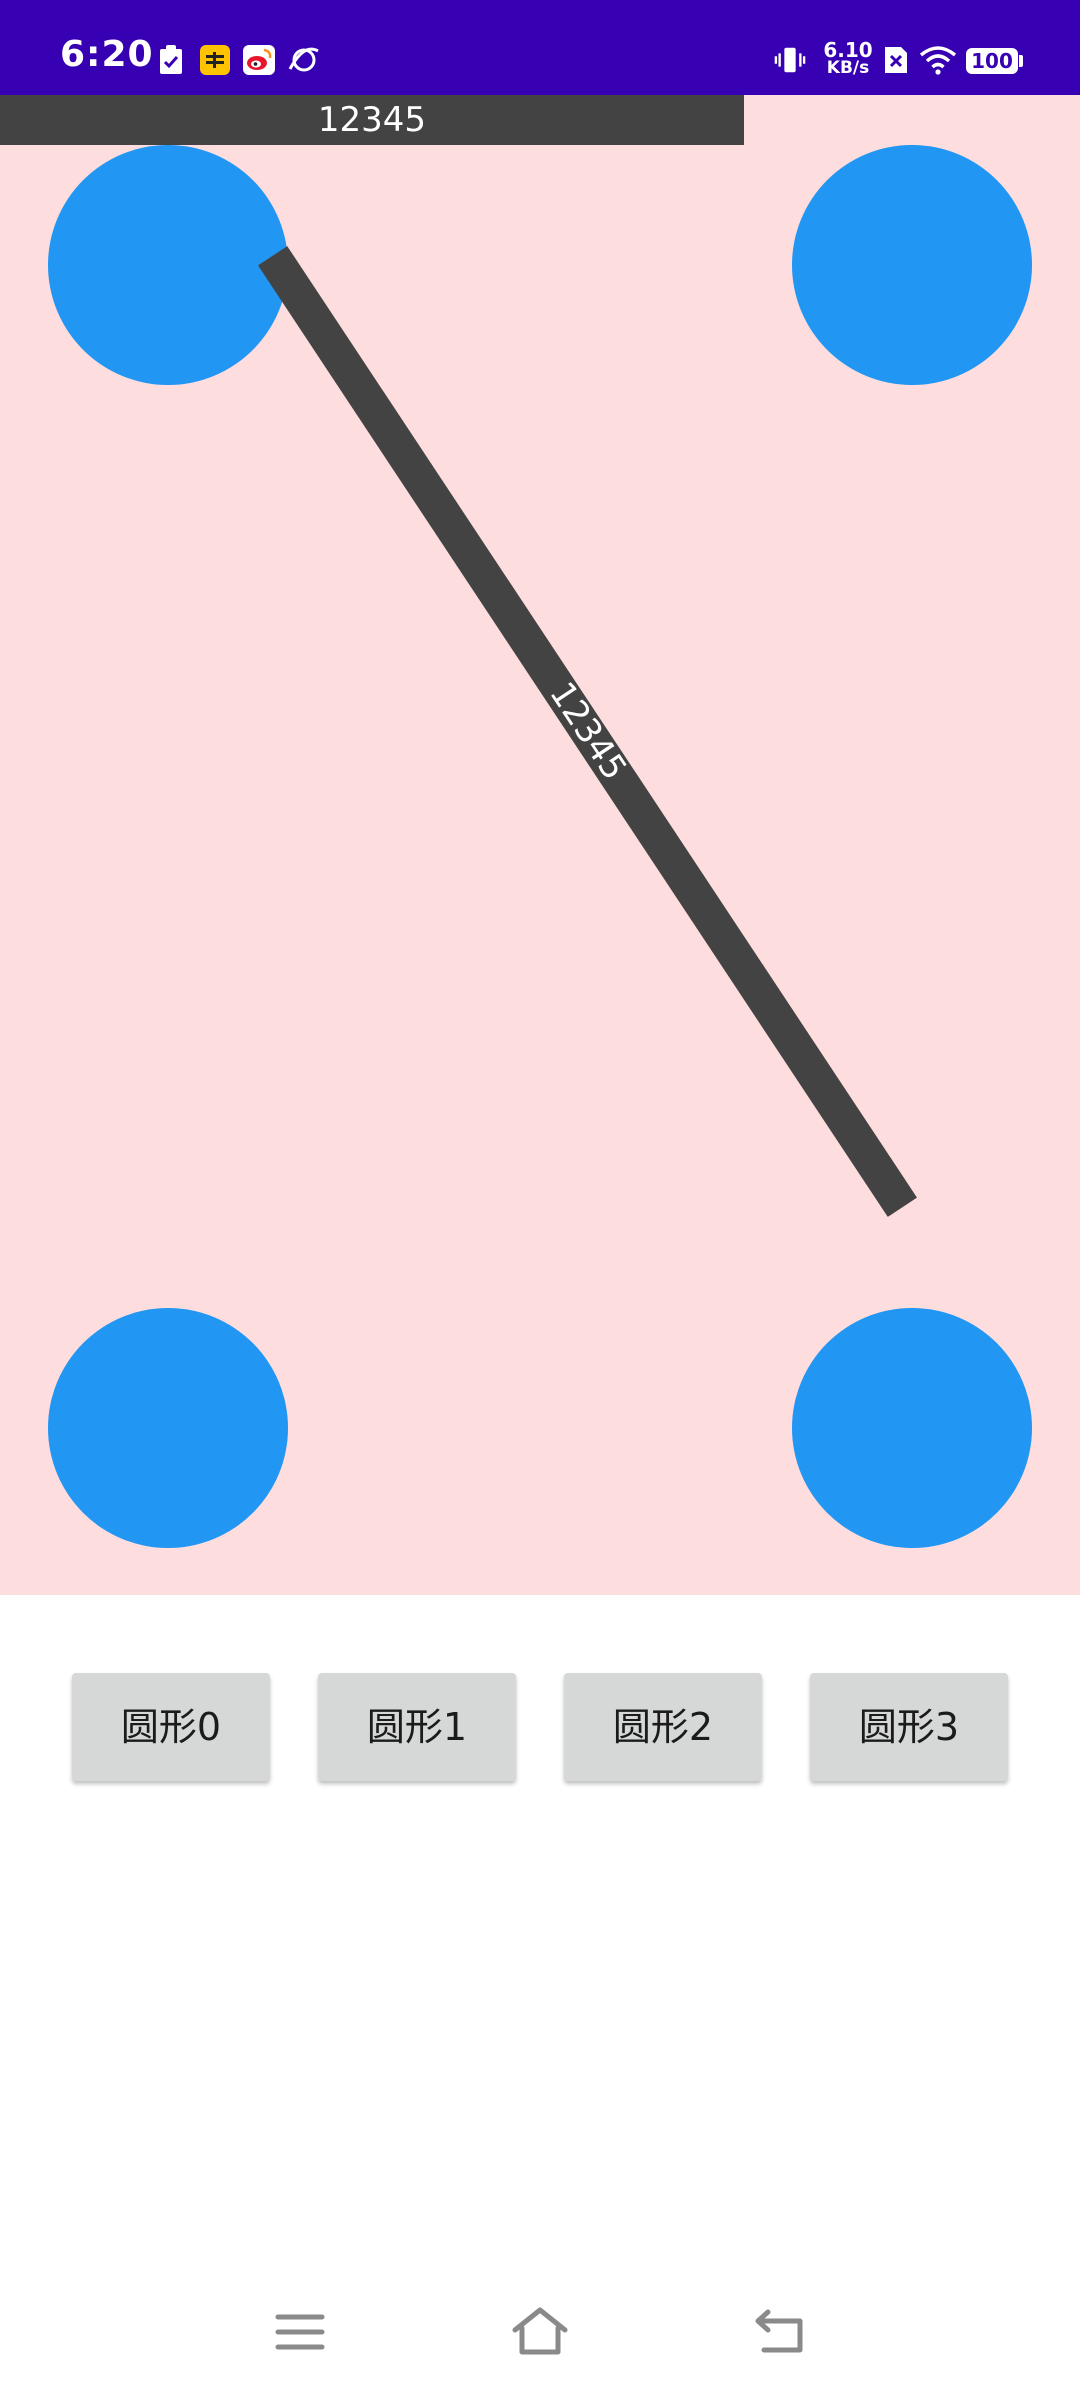 The image size is (1080, 2400). What do you see at coordinates (909, 1727) in the screenshot?
I see `circle-3-button: 圆形3` at bounding box center [909, 1727].